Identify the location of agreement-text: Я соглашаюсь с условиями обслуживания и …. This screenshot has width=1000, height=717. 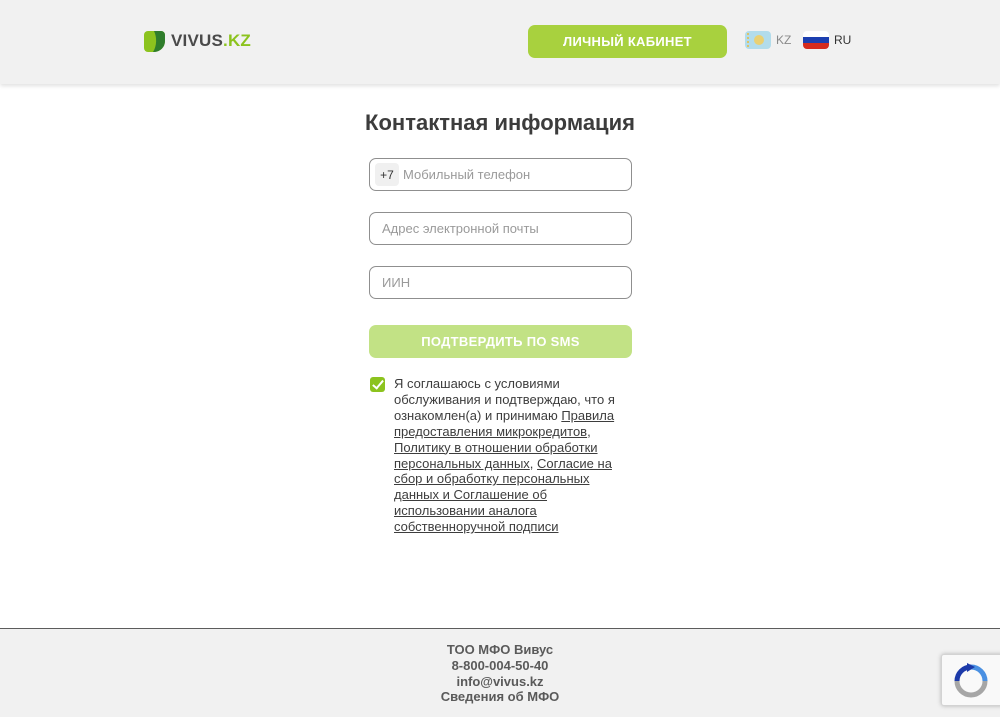
(504, 455).